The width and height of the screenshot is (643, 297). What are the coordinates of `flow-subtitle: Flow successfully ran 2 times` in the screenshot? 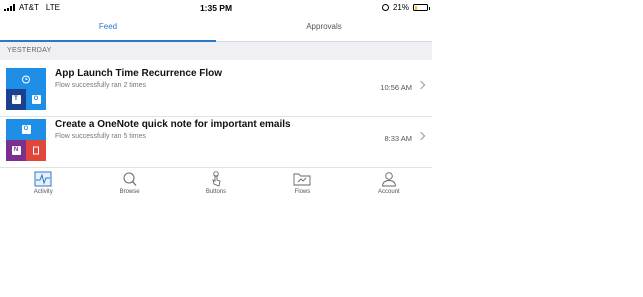 It's located at (101, 85).